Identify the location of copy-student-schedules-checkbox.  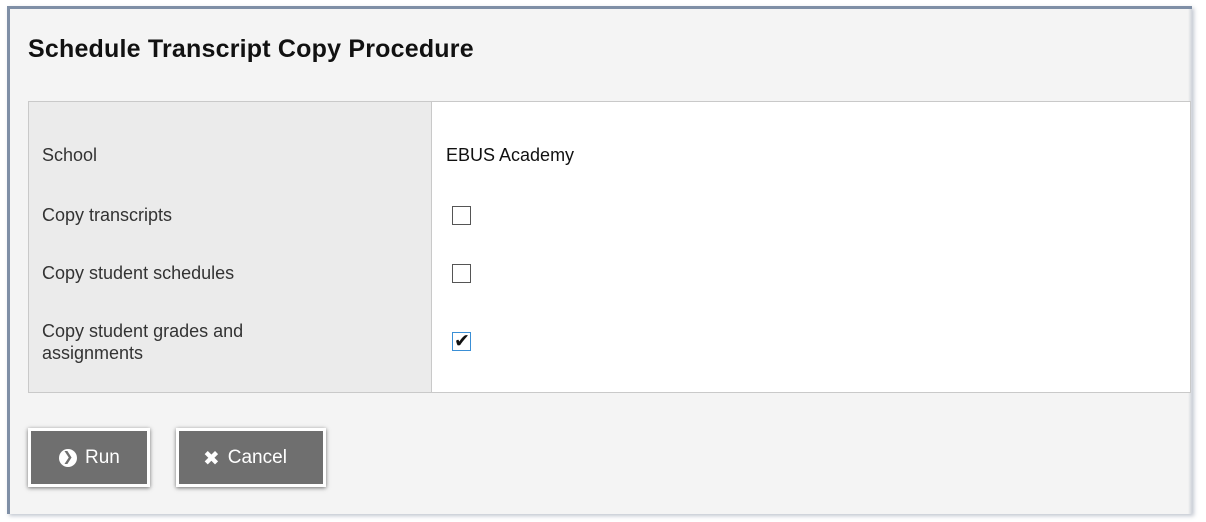
(461, 273).